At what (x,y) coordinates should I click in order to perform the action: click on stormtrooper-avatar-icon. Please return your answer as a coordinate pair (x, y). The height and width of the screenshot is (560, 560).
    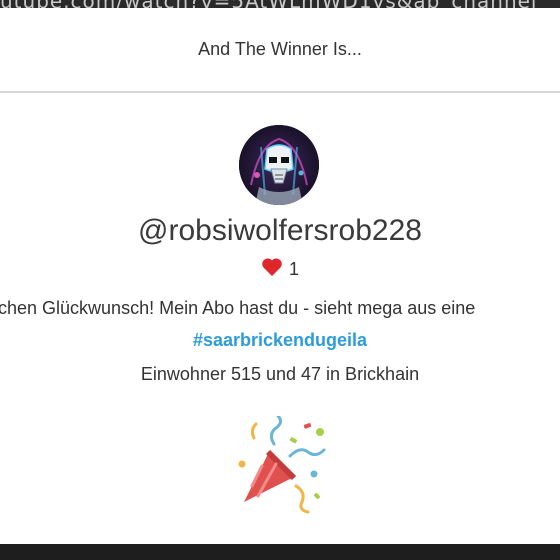
    Looking at the image, I should click on (279, 165).